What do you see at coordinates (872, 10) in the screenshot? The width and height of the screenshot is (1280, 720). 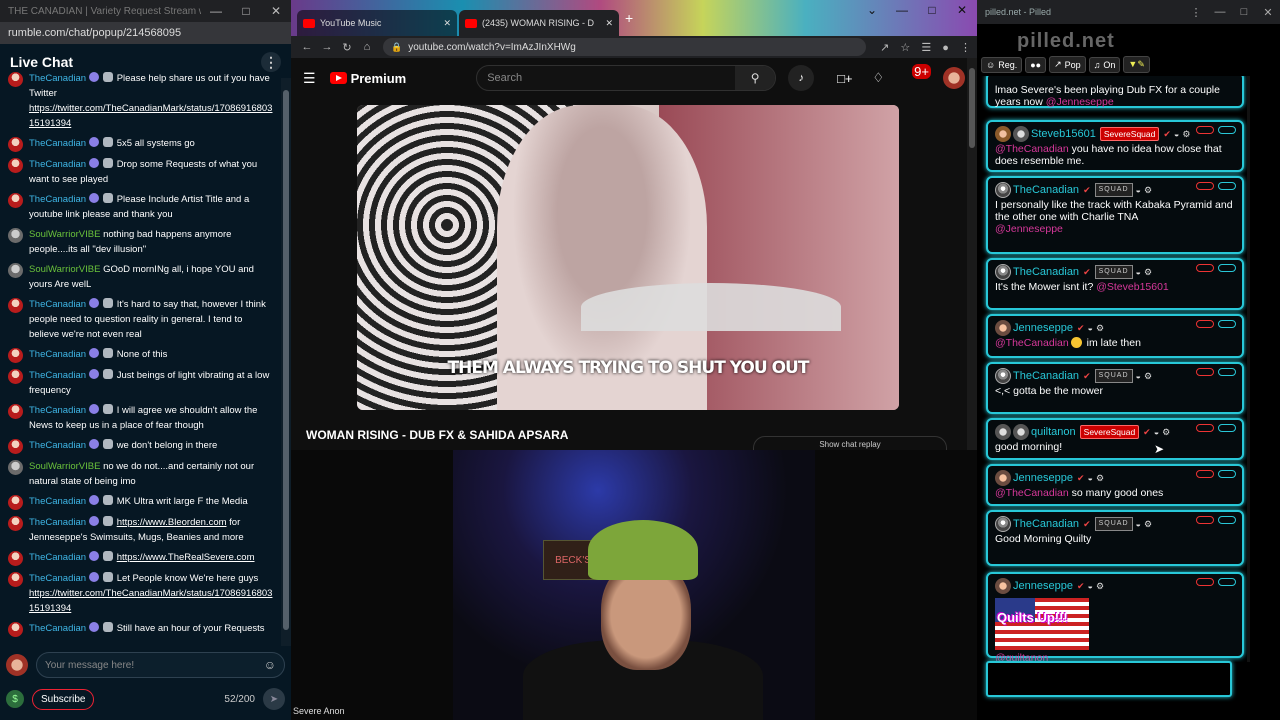 I see `chevron-down-icon: ⌄` at bounding box center [872, 10].